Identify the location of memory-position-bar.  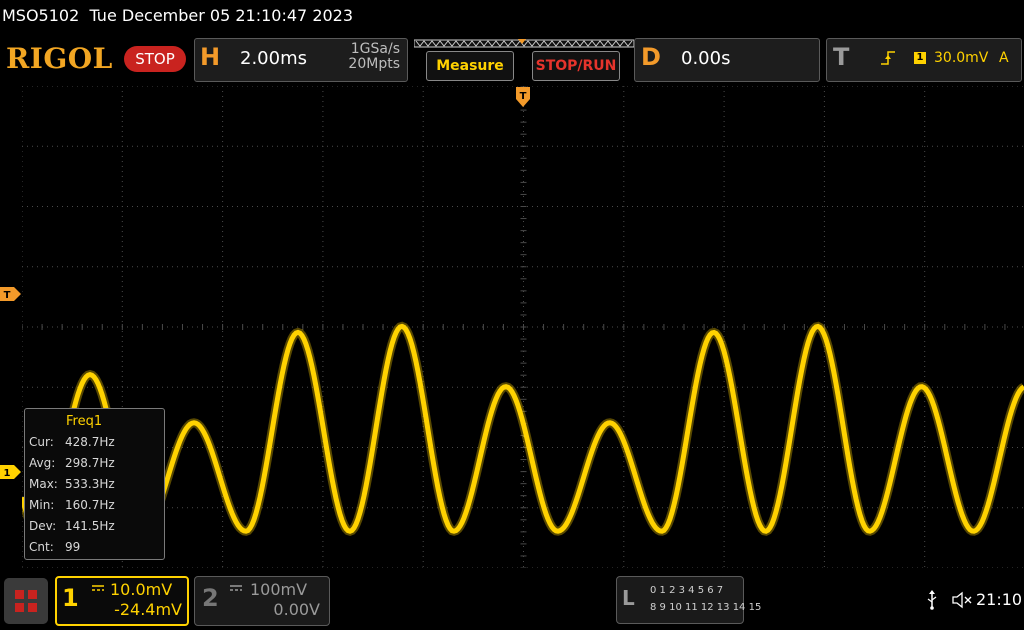
(524, 43).